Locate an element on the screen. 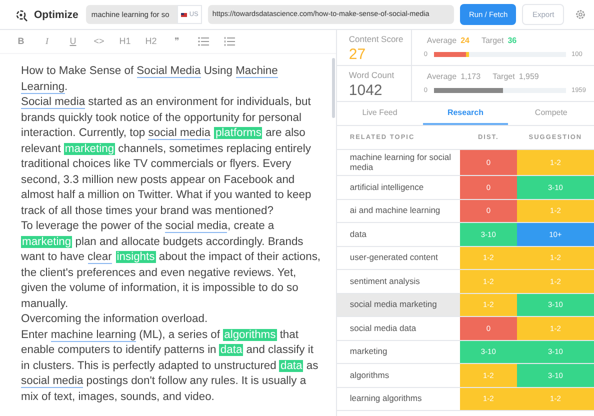 The width and height of the screenshot is (594, 416). paragraph: Overcoming the information overload. is located at coordinates (115, 319).